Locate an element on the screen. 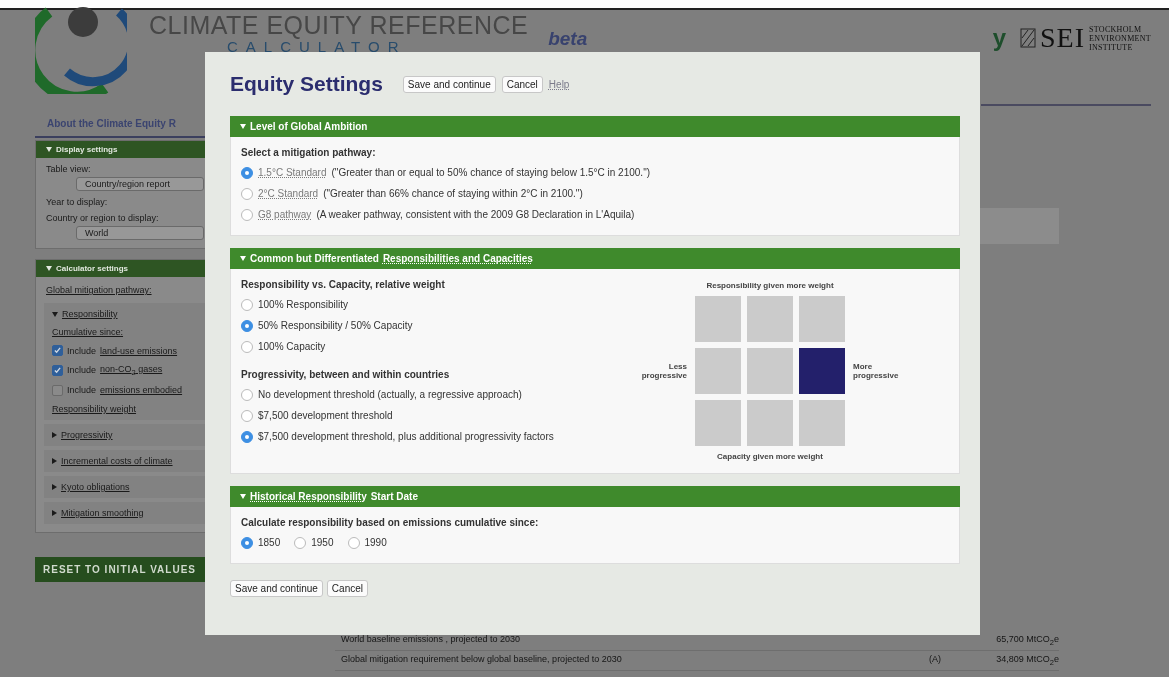 The image size is (1169, 677). site-title: CLIMATE EQUITY REFERENCE is located at coordinates (339, 25).